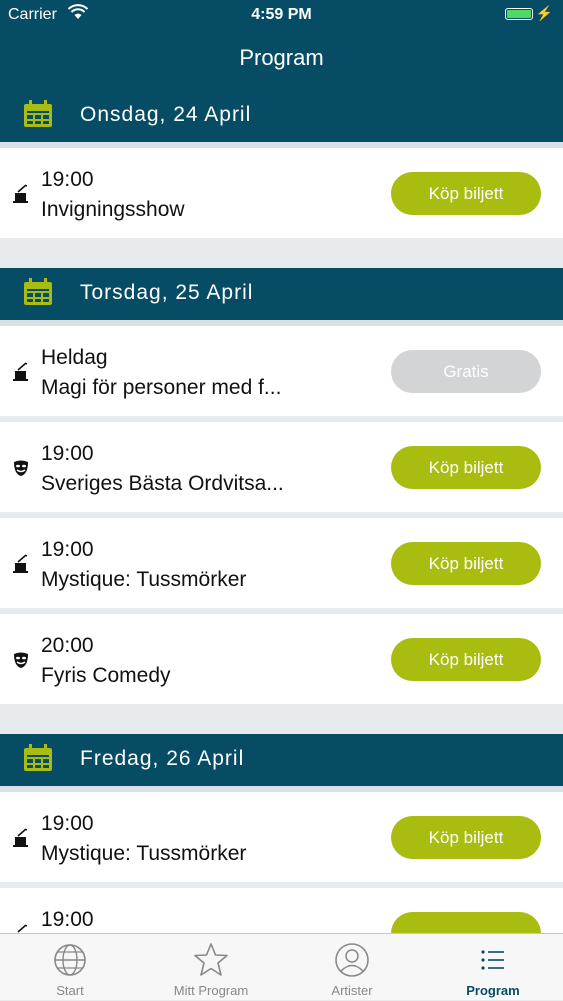  Describe the element at coordinates (281, 297) in the screenshot. I see `day-header: Torsdag, 25 April` at that location.